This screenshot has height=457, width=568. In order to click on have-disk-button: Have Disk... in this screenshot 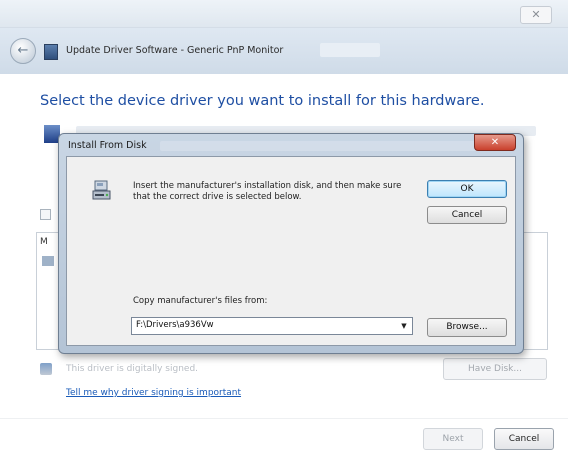, I will do `click(495, 369)`.